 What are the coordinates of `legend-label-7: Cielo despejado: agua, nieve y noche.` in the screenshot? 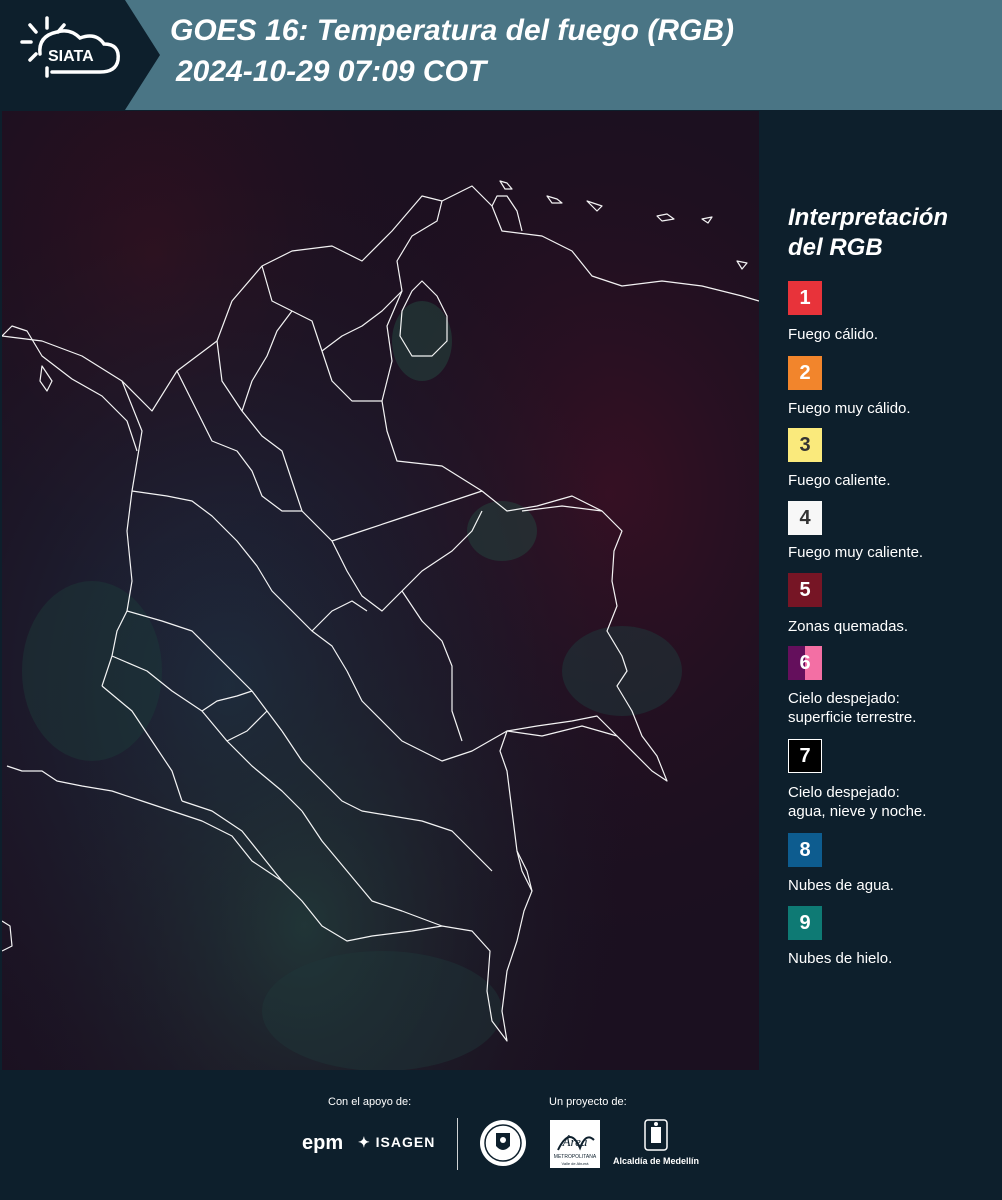 It's located at (893, 802).